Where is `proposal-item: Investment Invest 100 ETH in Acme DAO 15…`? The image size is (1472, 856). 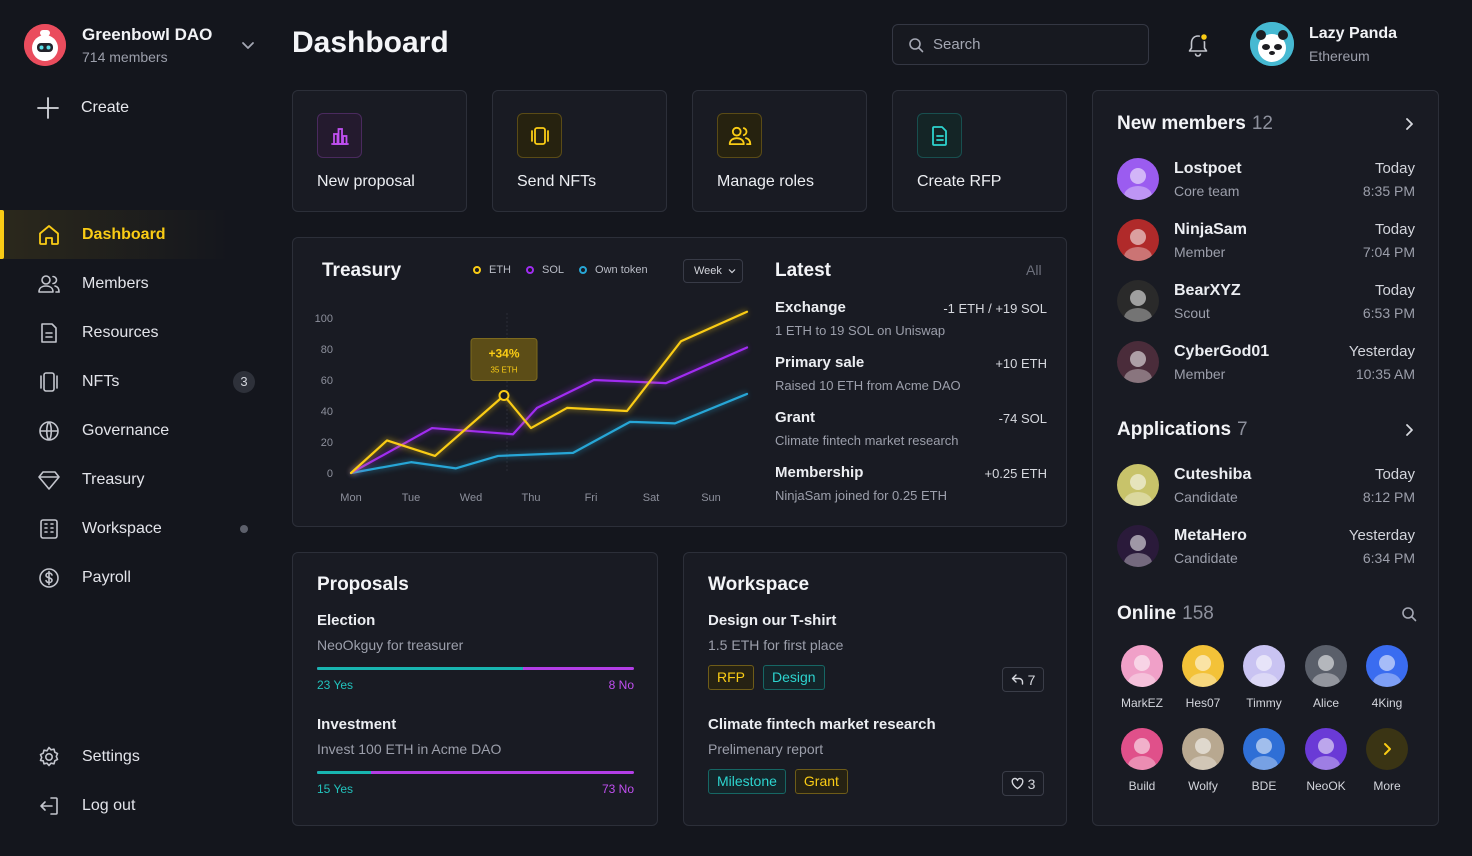
proposal-item: Investment Invest 100 ETH in Acme DAO 15… is located at coordinates (475, 756).